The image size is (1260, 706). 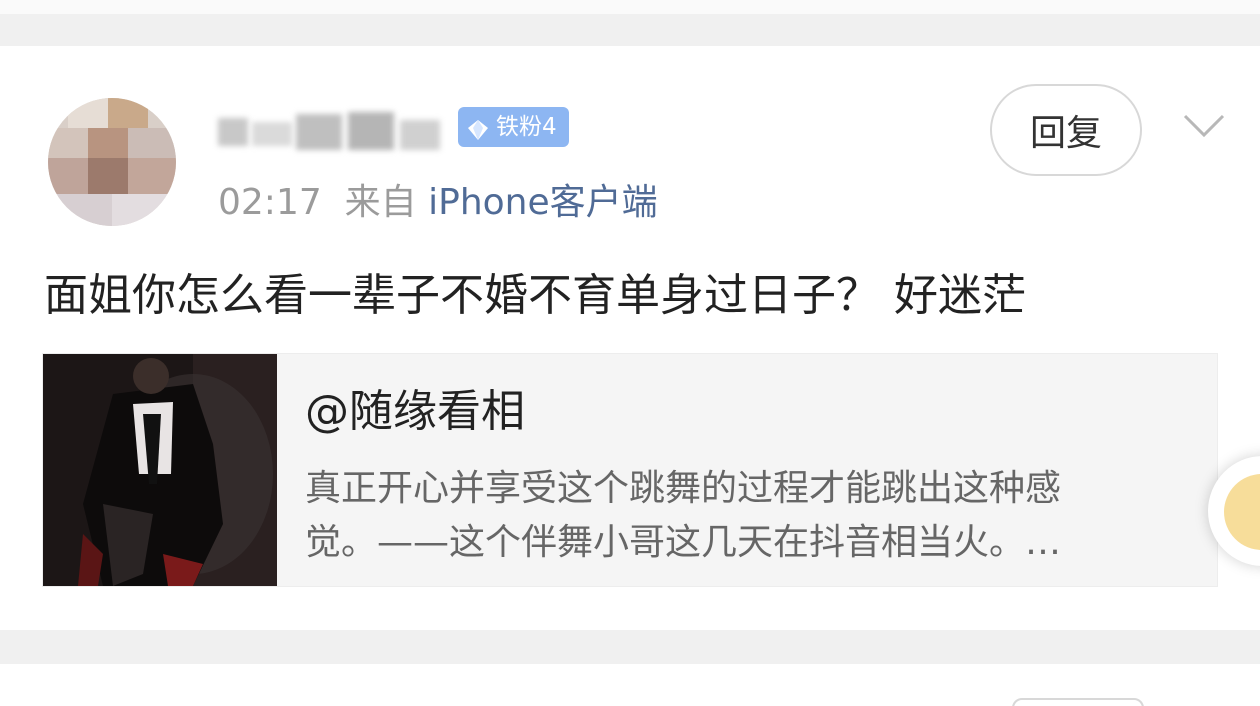 What do you see at coordinates (112, 162) in the screenshot?
I see `avatar` at bounding box center [112, 162].